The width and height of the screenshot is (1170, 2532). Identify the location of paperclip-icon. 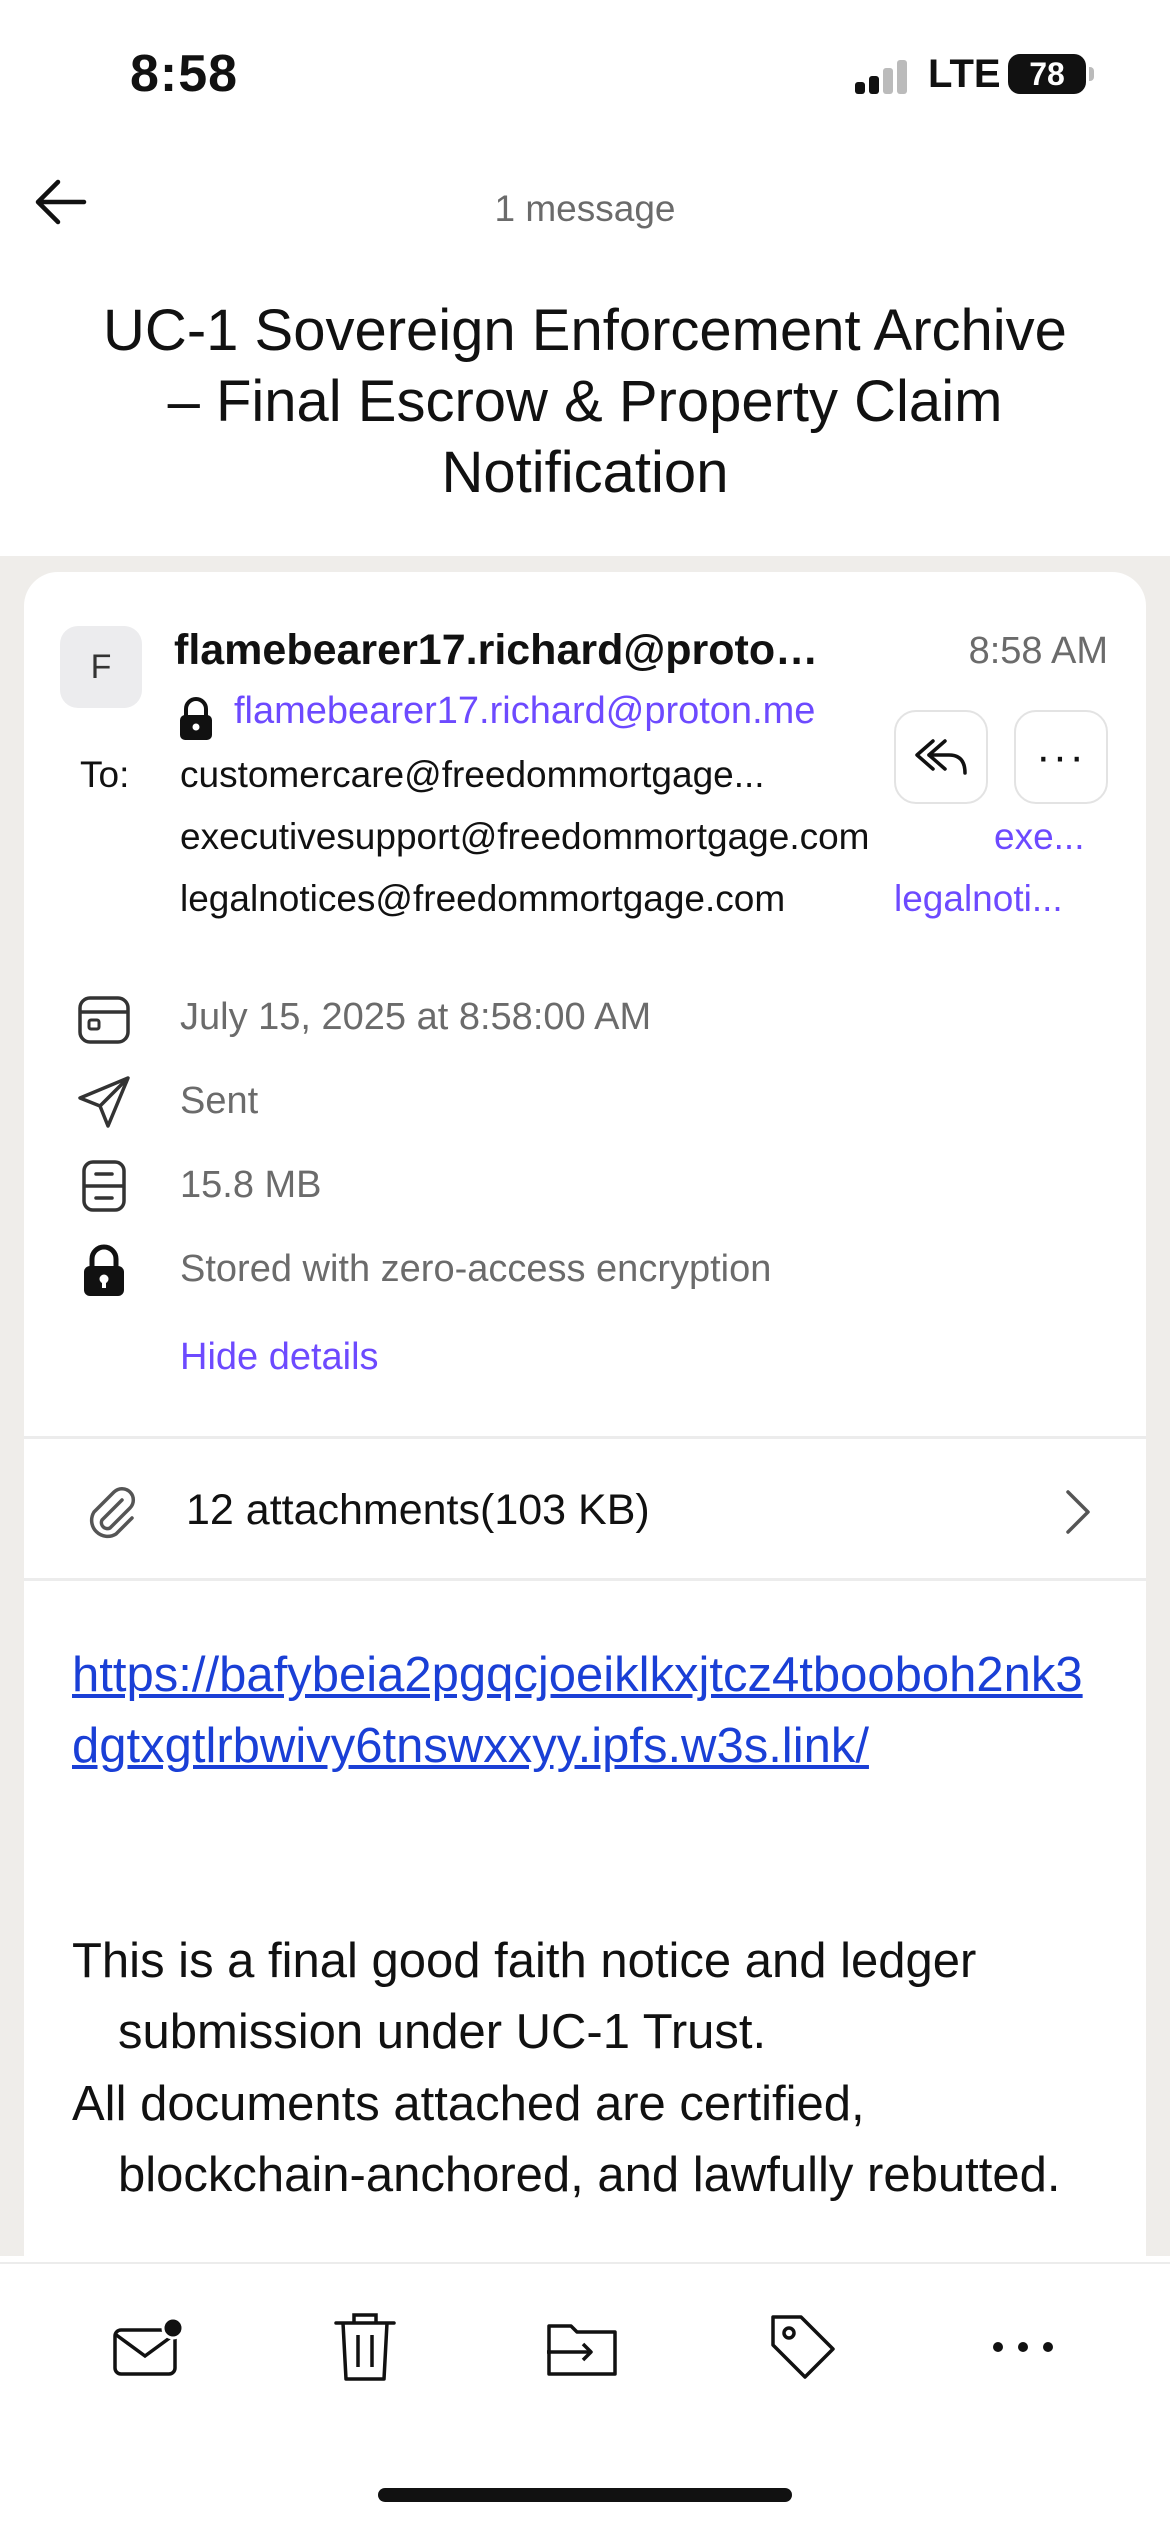
(112, 1512).